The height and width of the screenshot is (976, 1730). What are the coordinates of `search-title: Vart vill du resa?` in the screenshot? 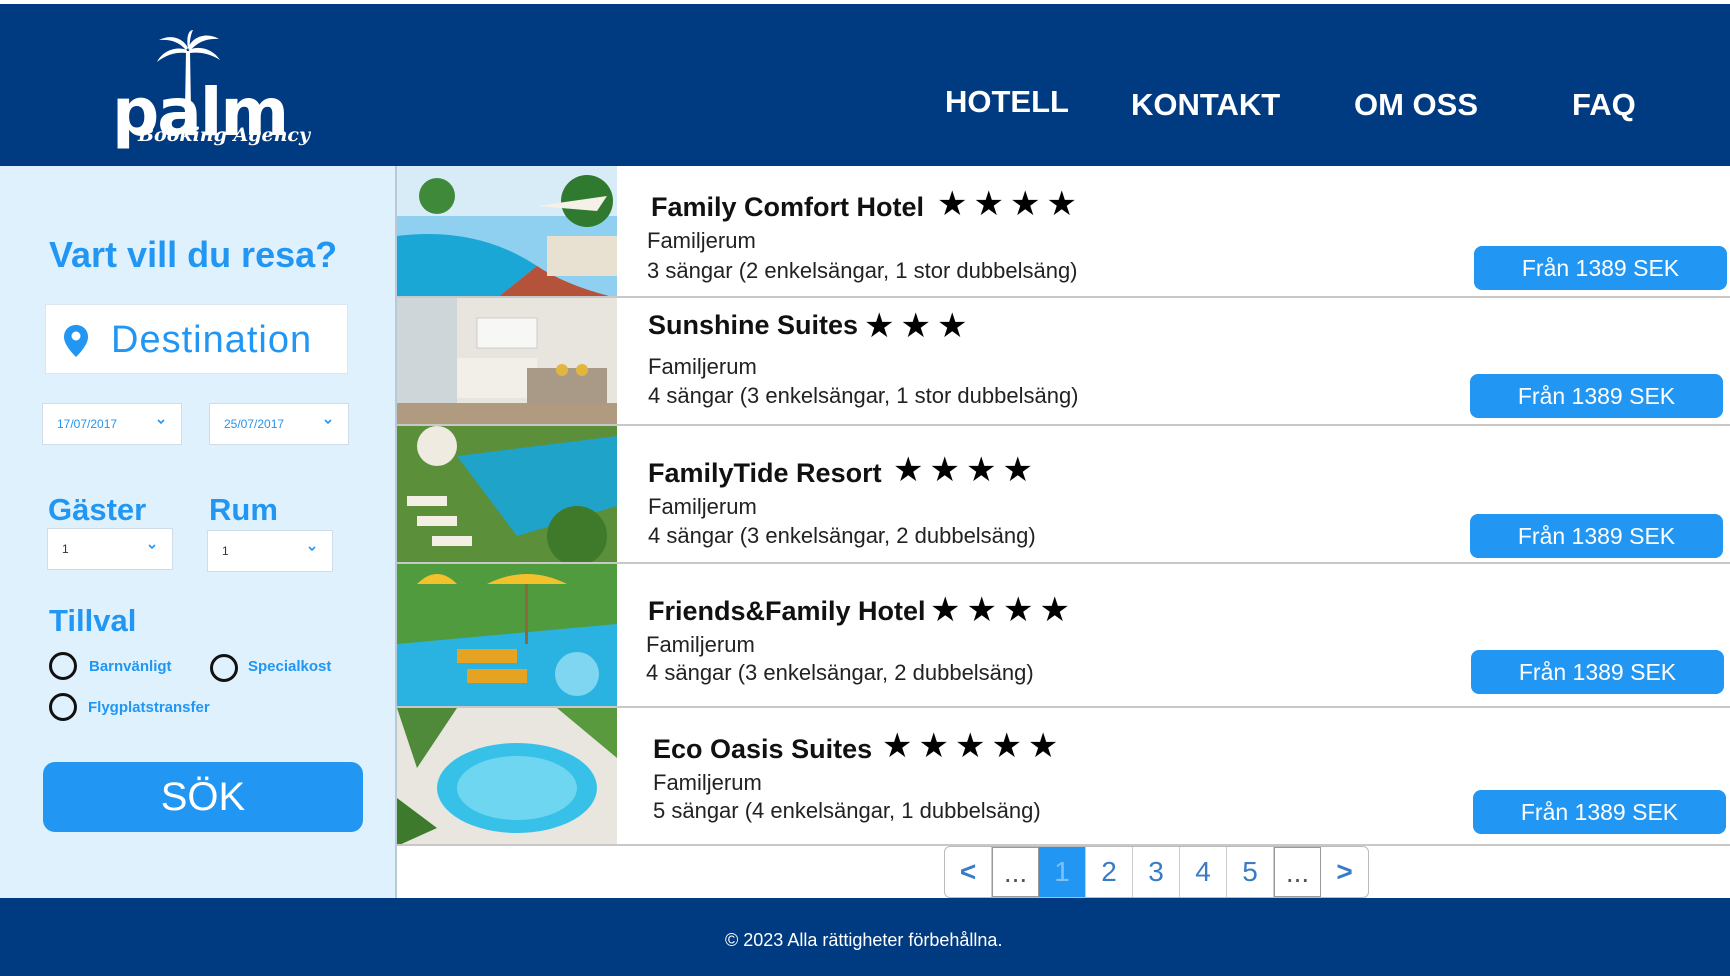 It's located at (193, 254).